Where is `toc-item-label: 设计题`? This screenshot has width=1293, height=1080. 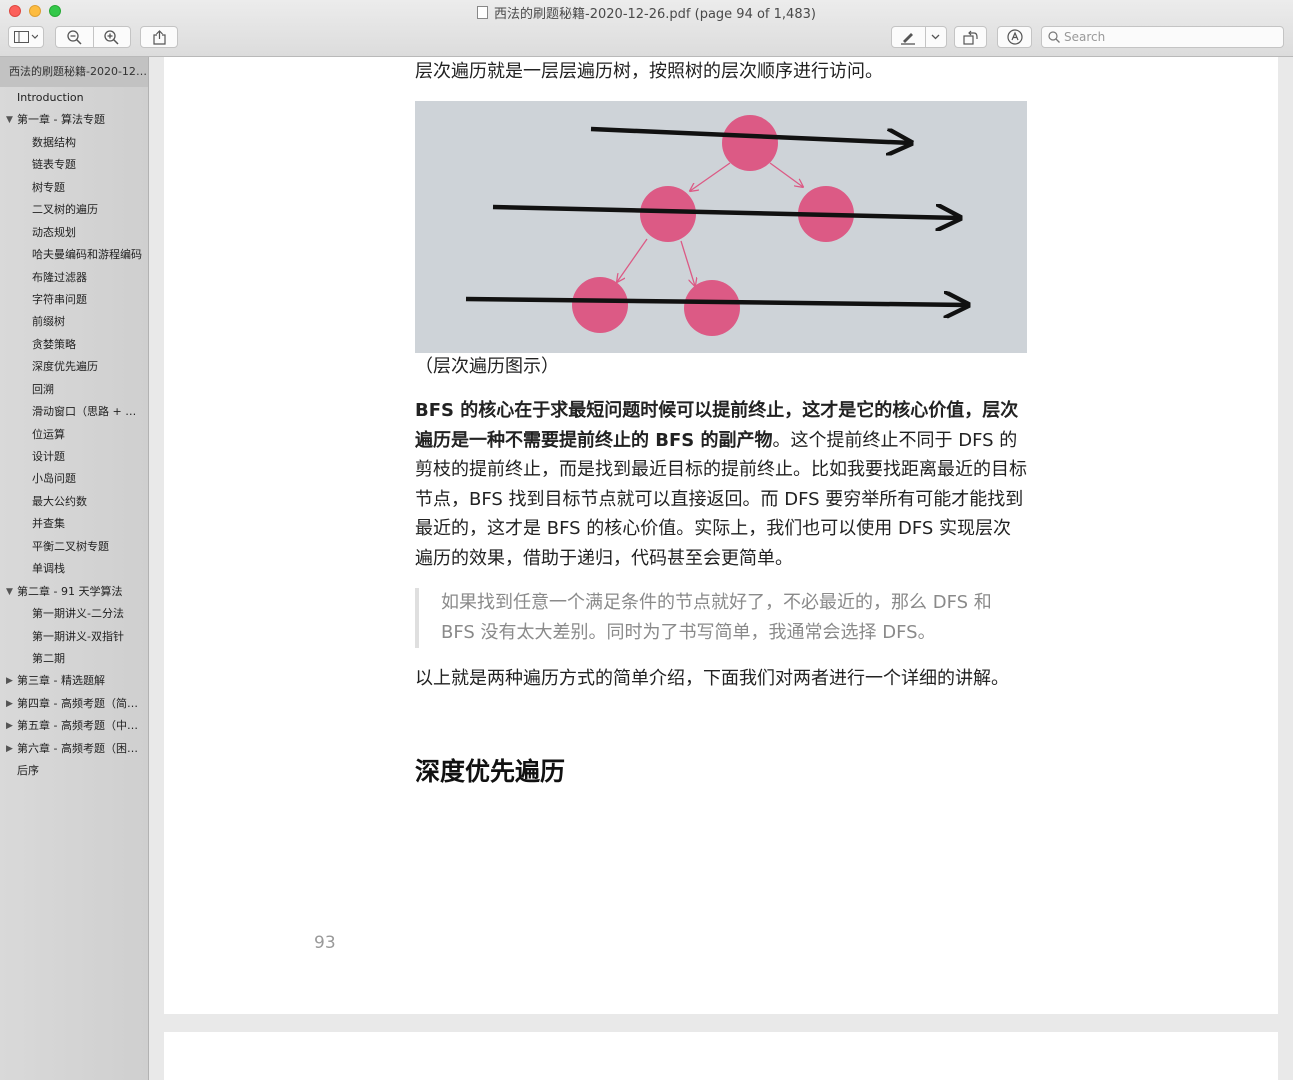
toc-item-label: 设计题 is located at coordinates (48, 456).